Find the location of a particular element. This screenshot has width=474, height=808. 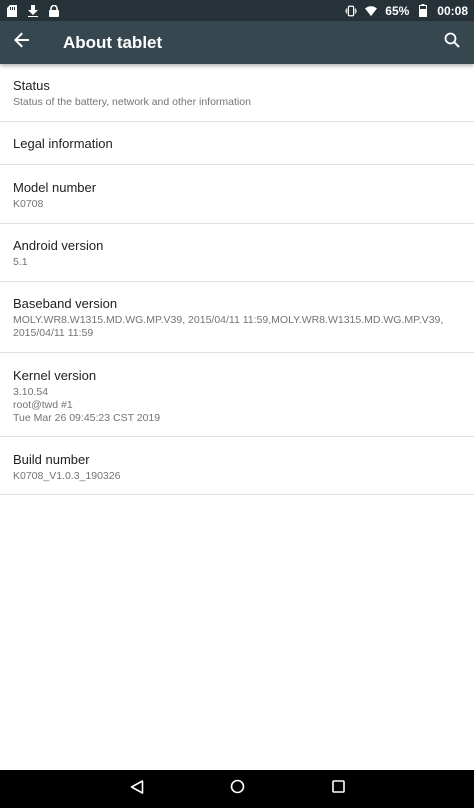

nav-home-icon is located at coordinates (237, 789).